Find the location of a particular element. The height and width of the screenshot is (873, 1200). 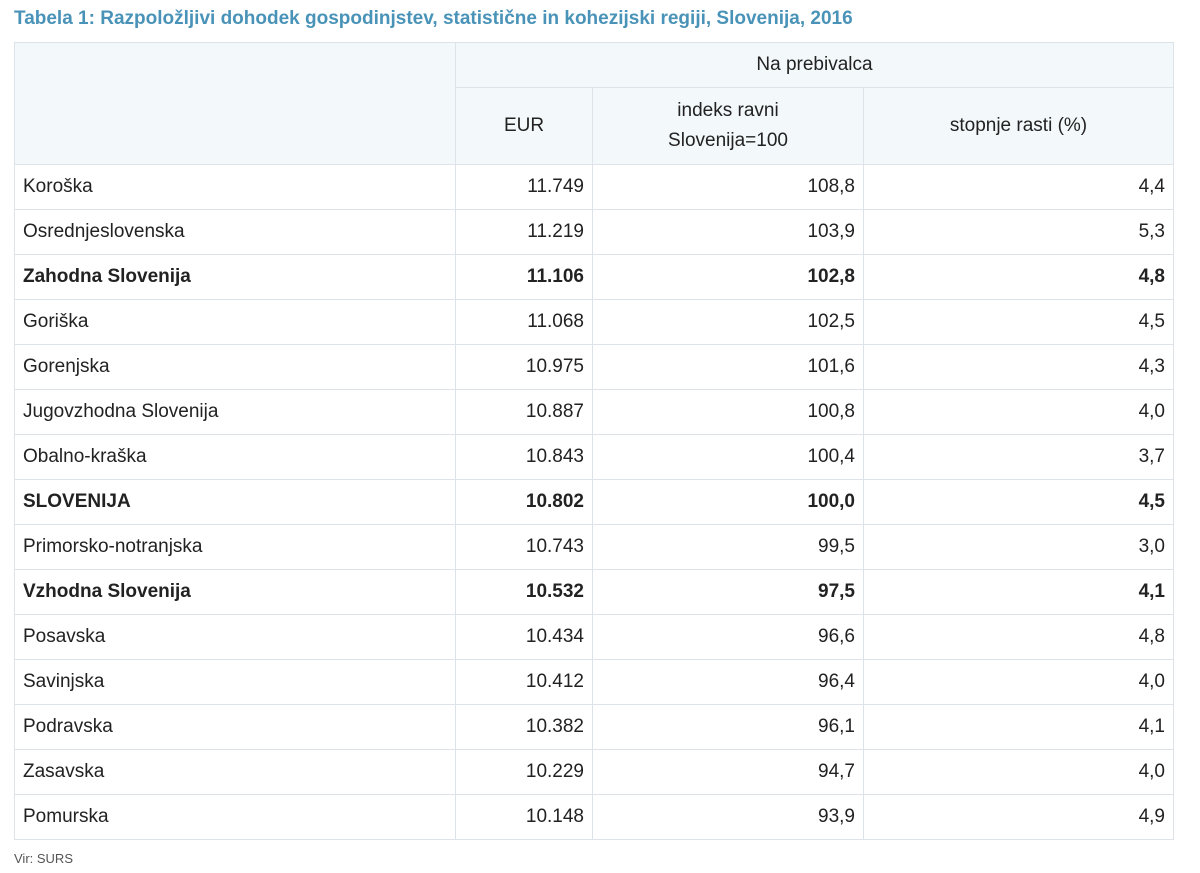

table-row: Obalno-kraška 10.843 100,4 3,7 is located at coordinates (594, 457).